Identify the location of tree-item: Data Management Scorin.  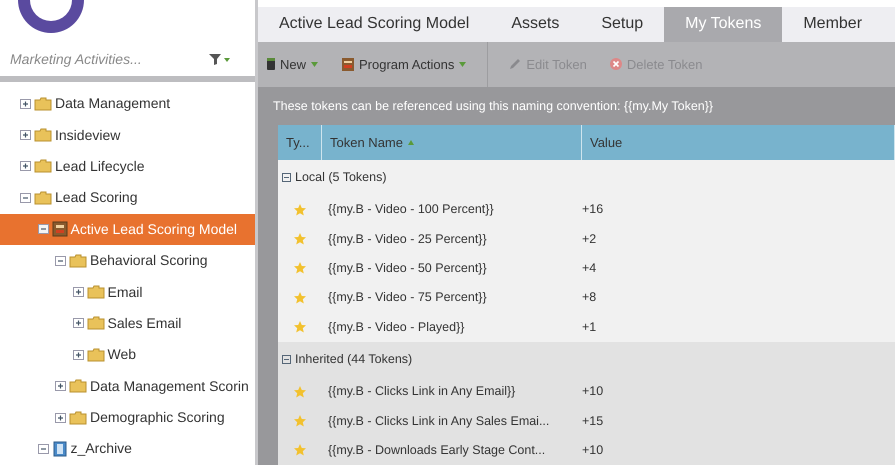
(127, 386).